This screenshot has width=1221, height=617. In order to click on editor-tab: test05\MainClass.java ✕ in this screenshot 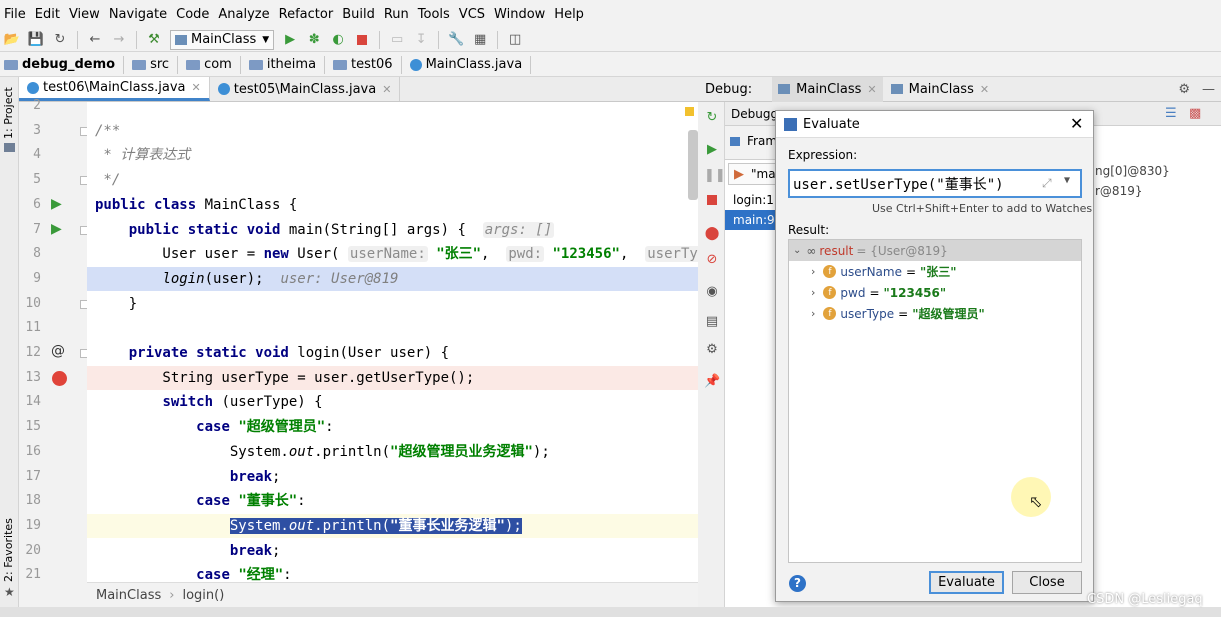, I will do `click(305, 89)`.